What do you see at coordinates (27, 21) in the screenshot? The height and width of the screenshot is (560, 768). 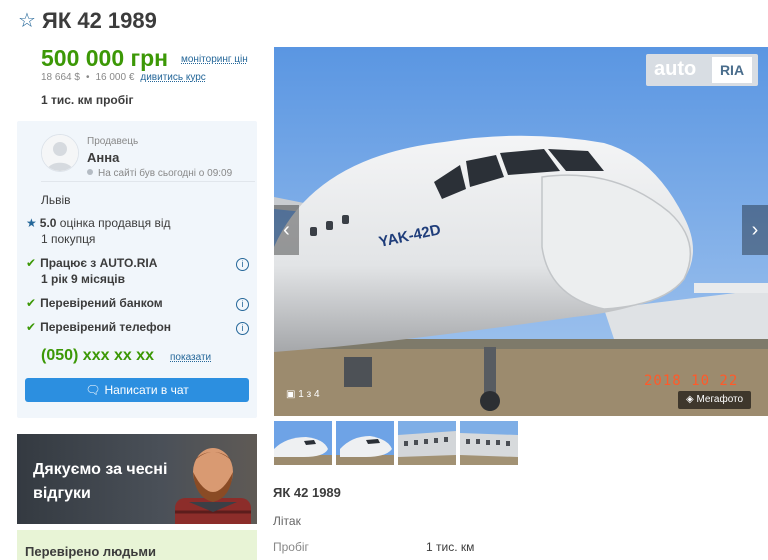 I see `favorite-star-icon: ☆` at bounding box center [27, 21].